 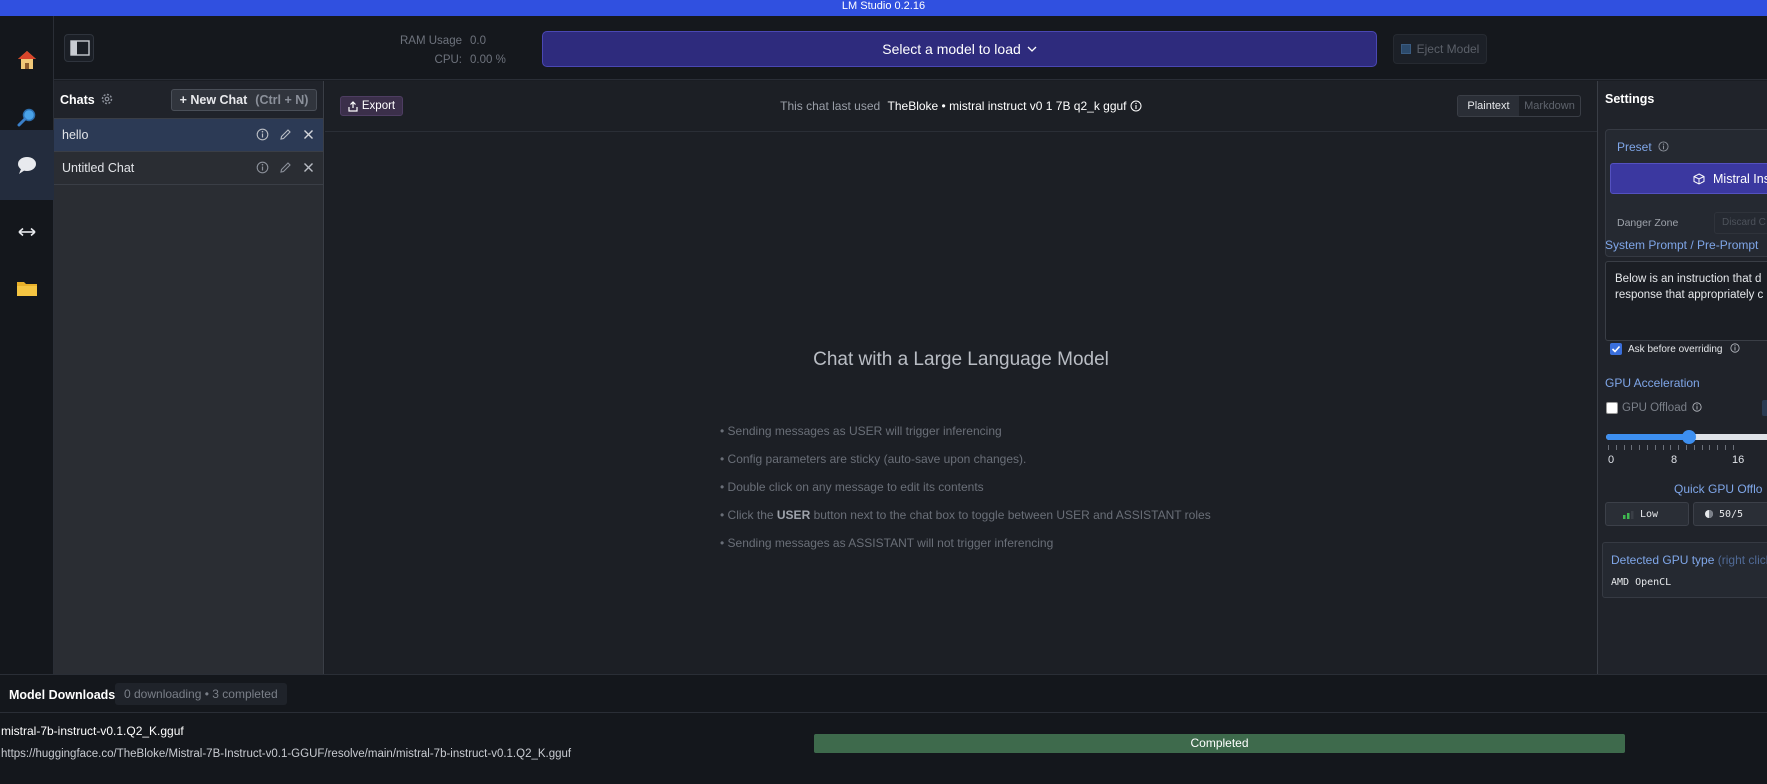 What do you see at coordinates (1648, 223) in the screenshot?
I see `danger-zone-label: Danger Zone` at bounding box center [1648, 223].